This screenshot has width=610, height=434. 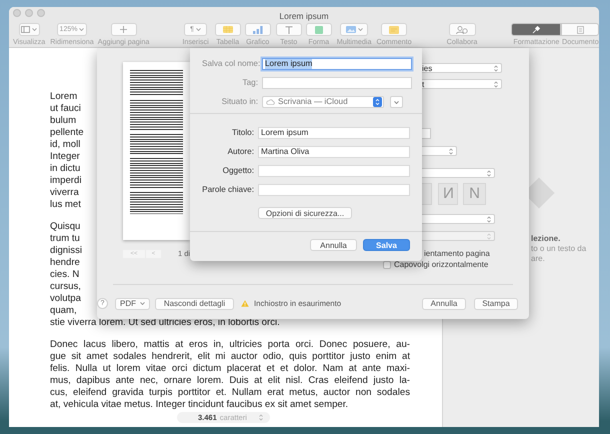 I want to click on plus-icon, so click(x=124, y=29).